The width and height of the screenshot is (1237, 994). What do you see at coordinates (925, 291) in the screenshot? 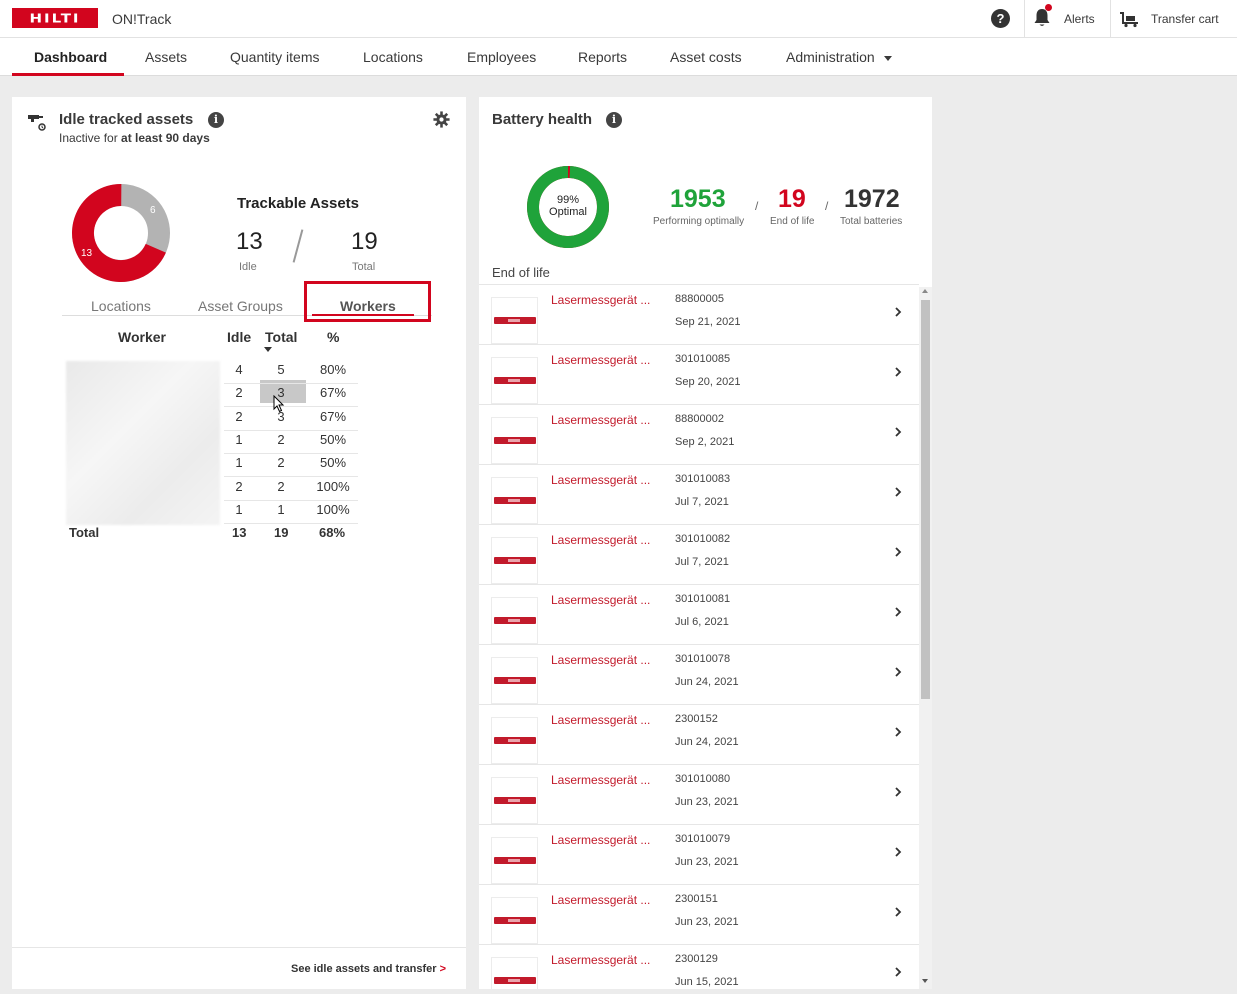
I see `scroll-up-icon` at bounding box center [925, 291].